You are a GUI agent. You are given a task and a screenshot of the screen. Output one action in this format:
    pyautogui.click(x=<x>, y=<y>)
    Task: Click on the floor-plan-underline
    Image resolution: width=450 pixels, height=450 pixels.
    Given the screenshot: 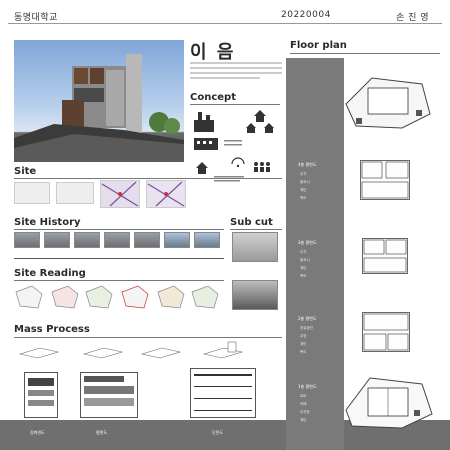 What is the action you would take?
    pyautogui.click(x=365, y=53)
    